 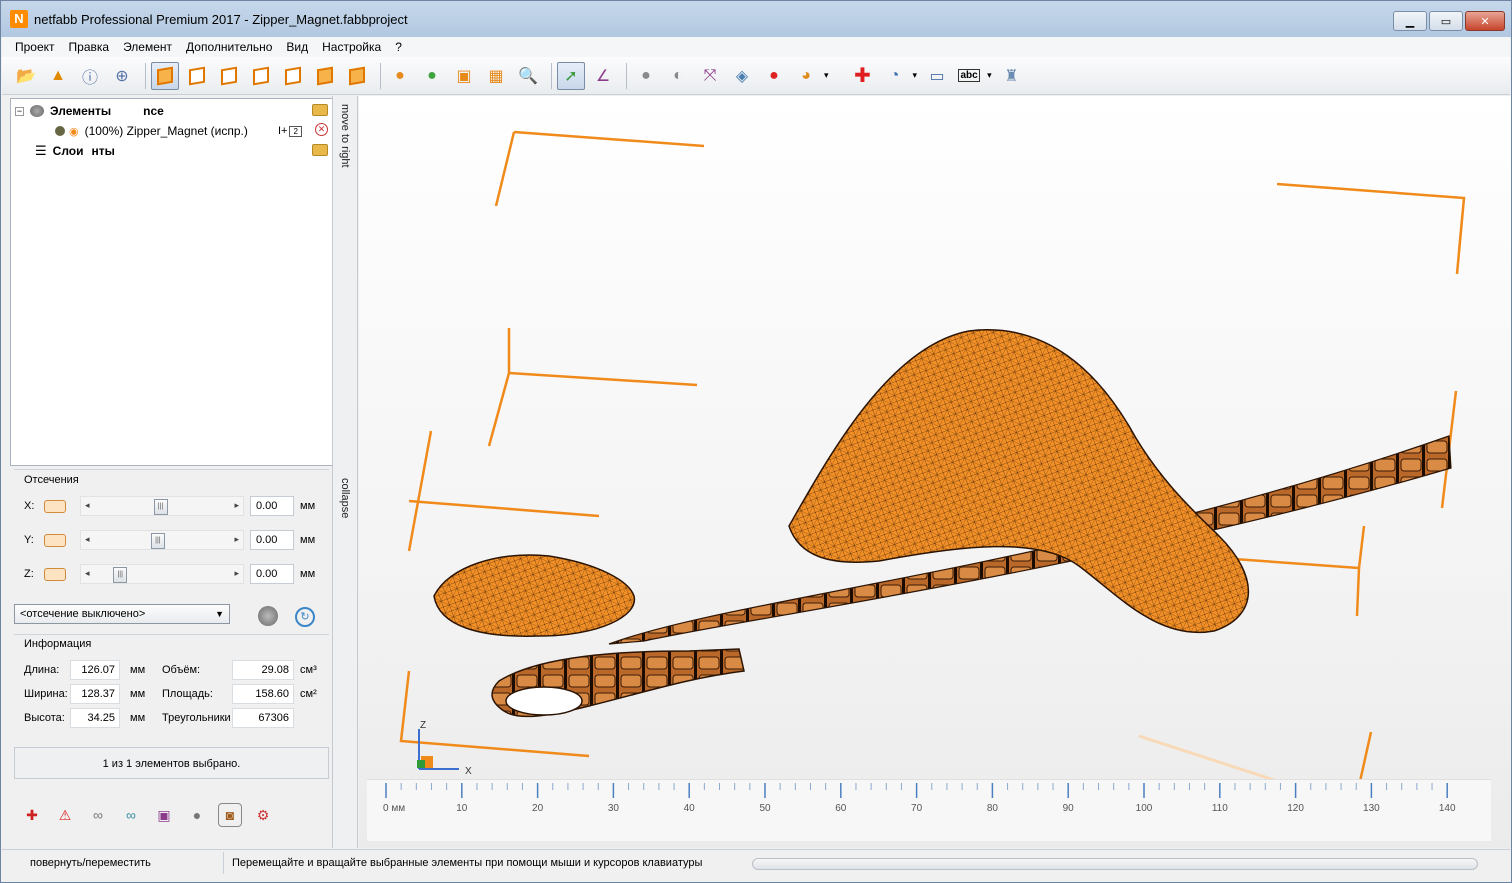 What do you see at coordinates (863, 76) in the screenshot?
I see `repair-button: ✚` at bounding box center [863, 76].